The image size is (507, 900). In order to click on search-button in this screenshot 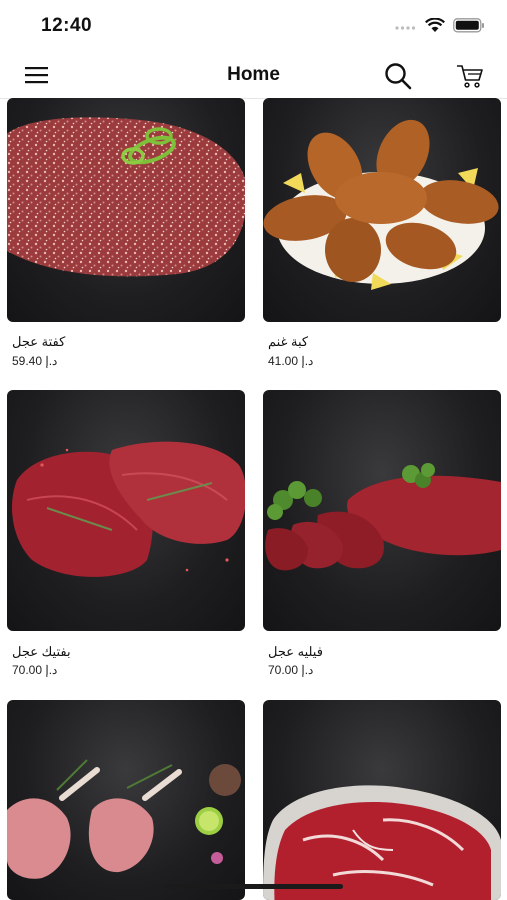, I will do `click(398, 76)`.